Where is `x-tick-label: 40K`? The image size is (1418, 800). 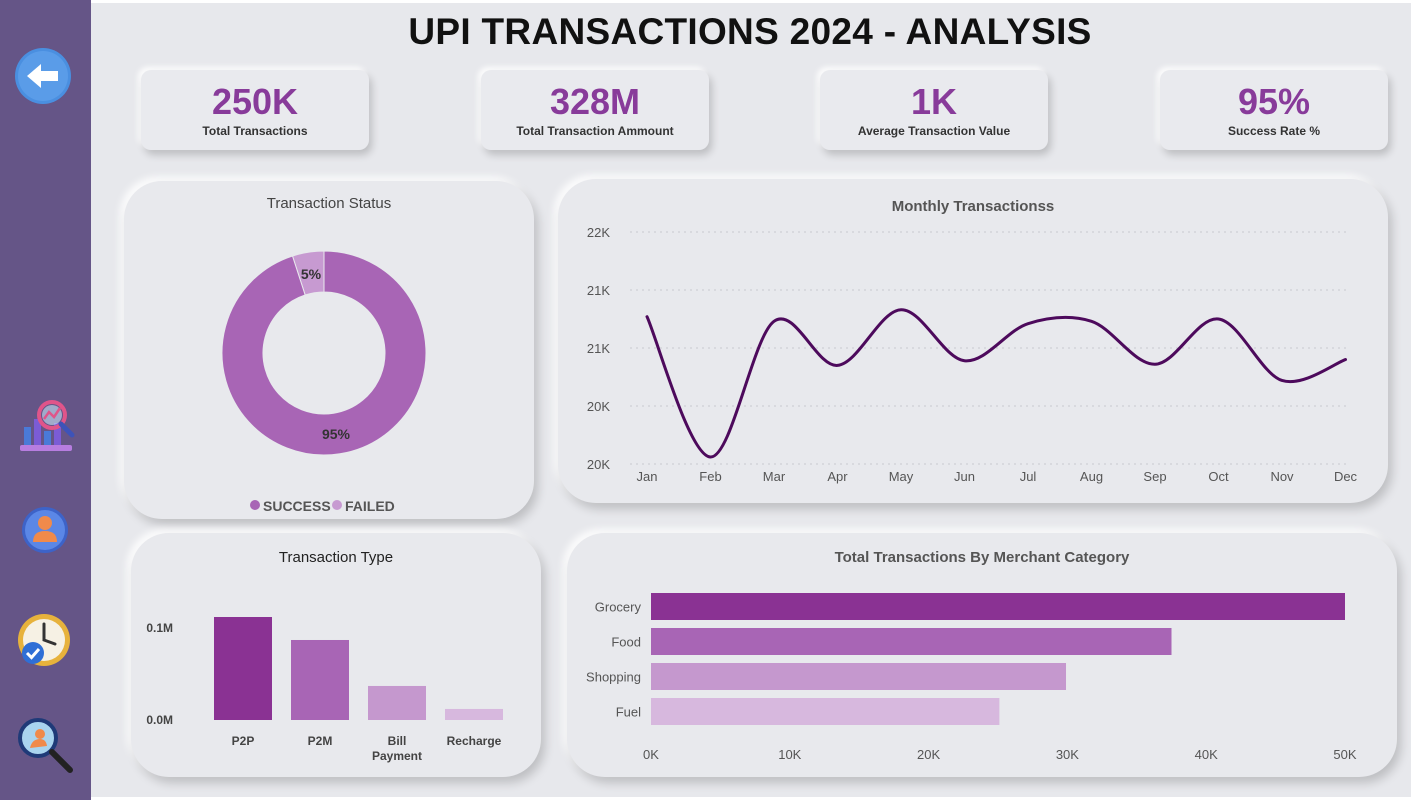
x-tick-label: 40K is located at coordinates (1206, 754).